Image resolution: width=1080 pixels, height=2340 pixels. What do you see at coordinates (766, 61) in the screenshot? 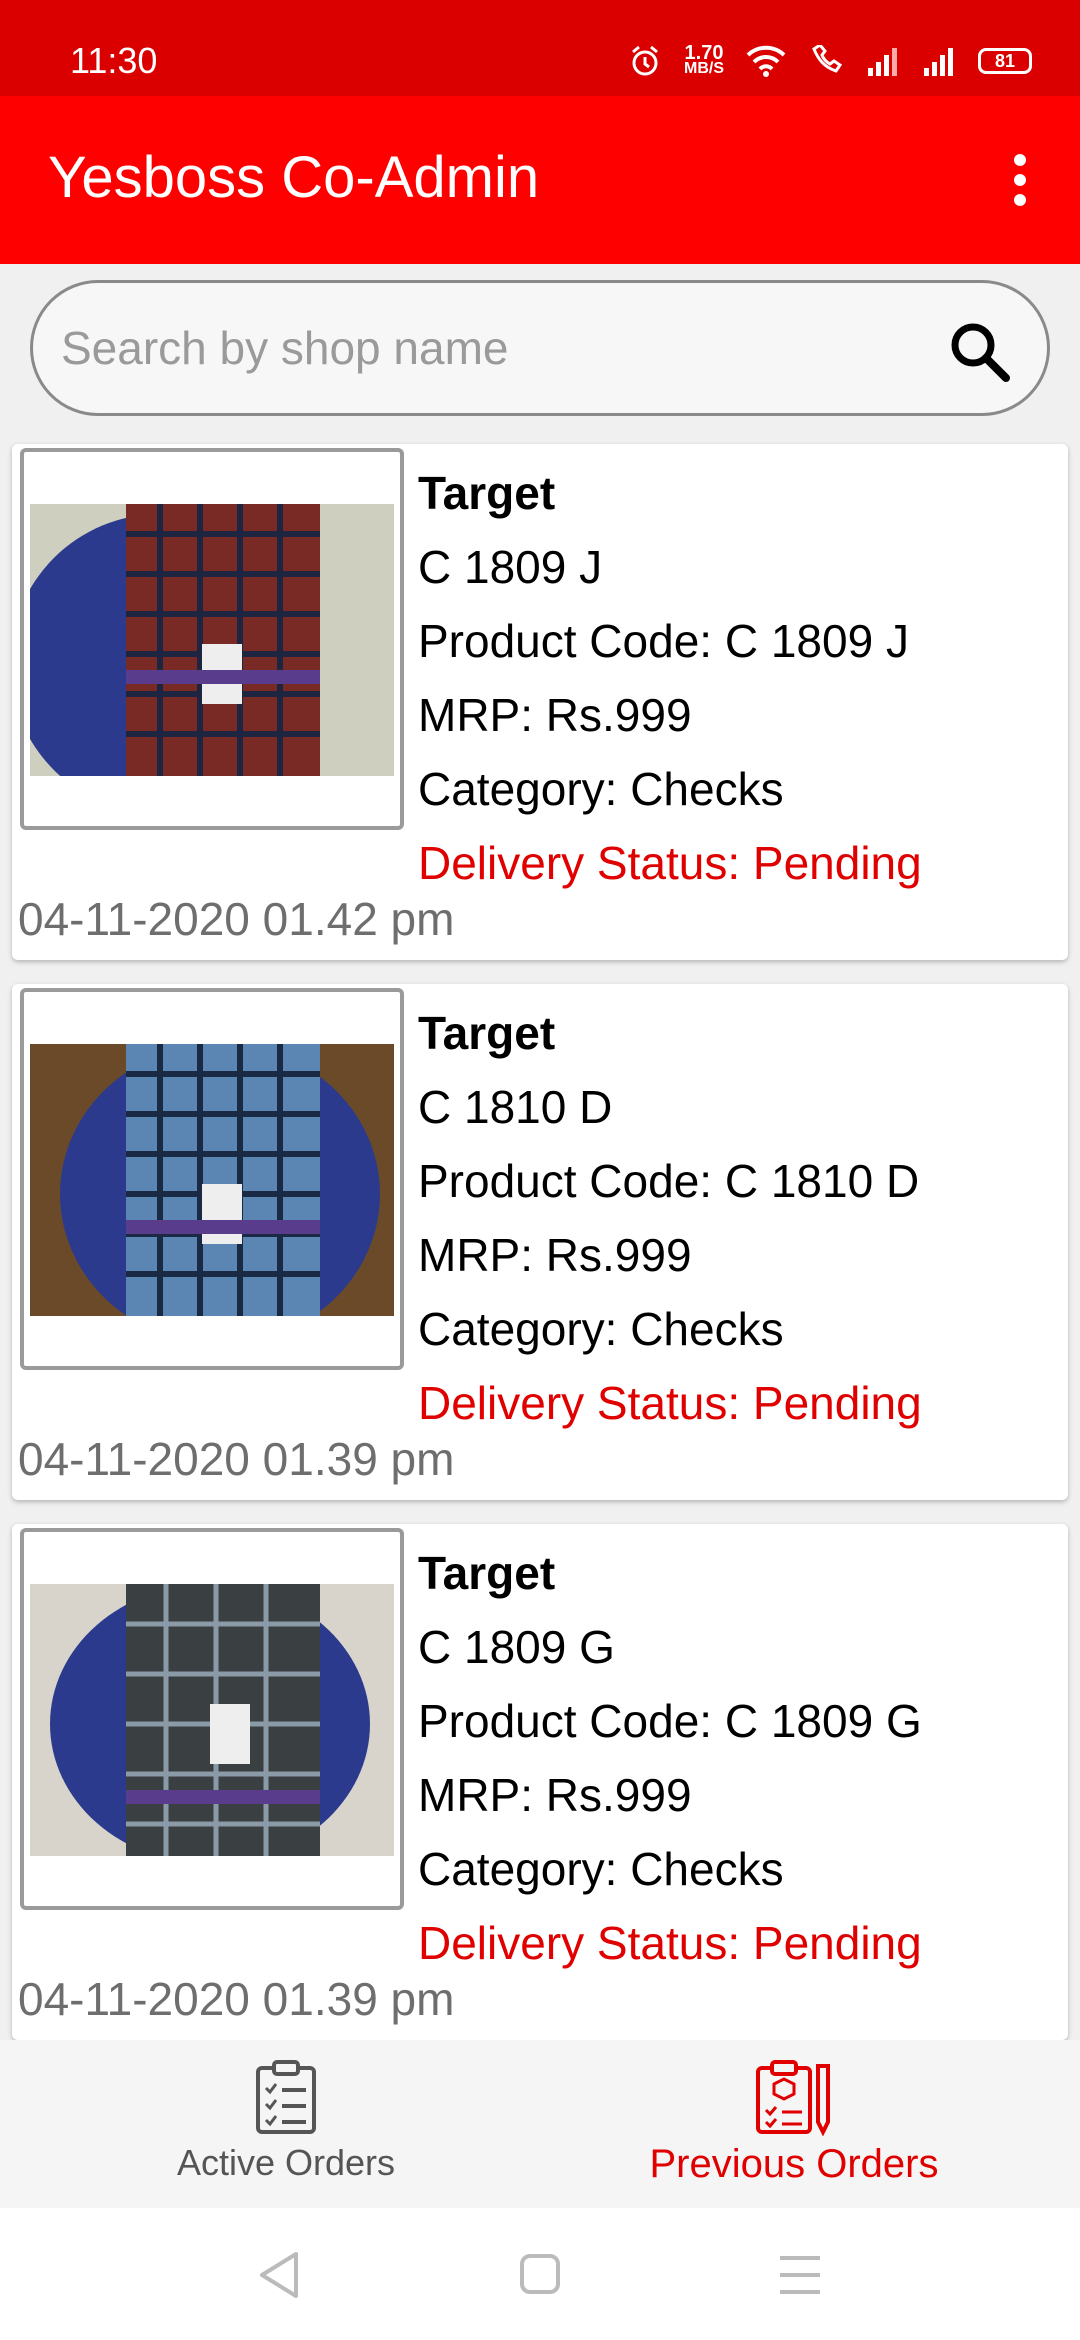
I see `wifi-icon` at bounding box center [766, 61].